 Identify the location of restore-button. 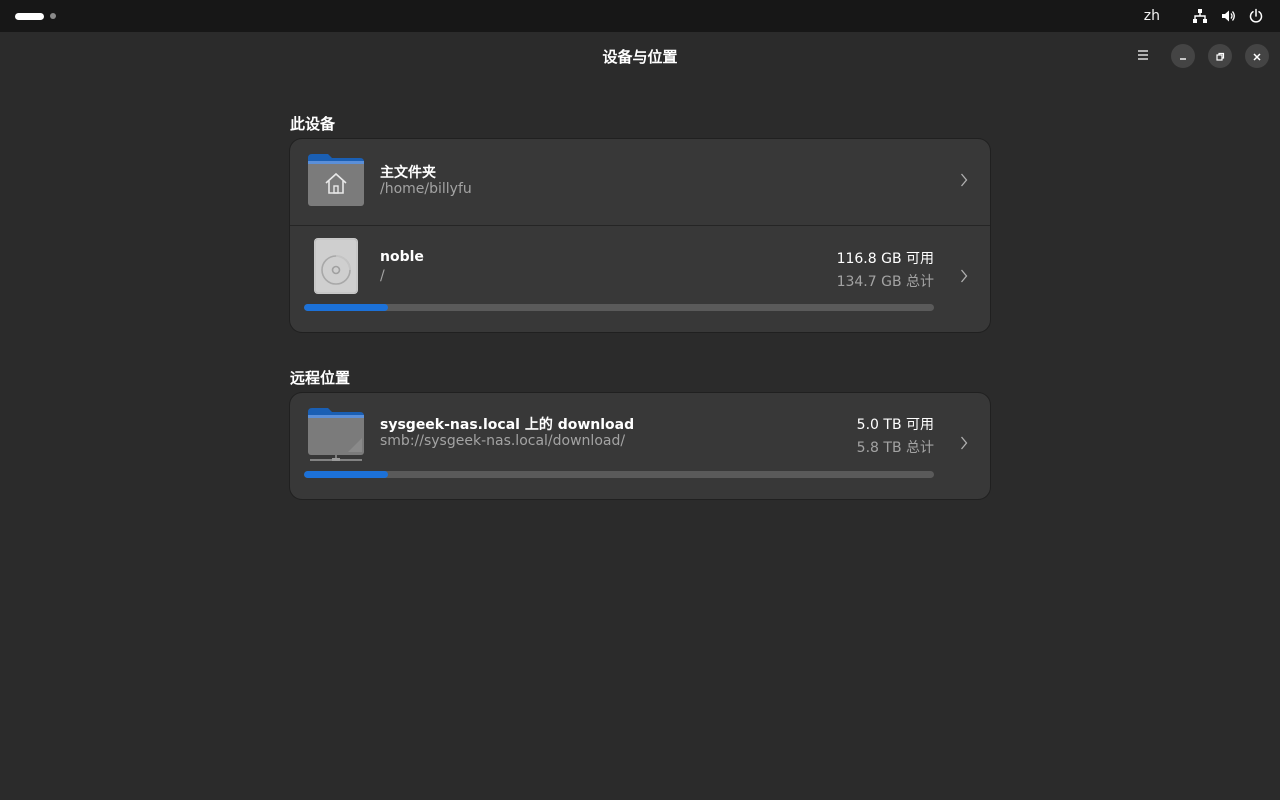
(1220, 56).